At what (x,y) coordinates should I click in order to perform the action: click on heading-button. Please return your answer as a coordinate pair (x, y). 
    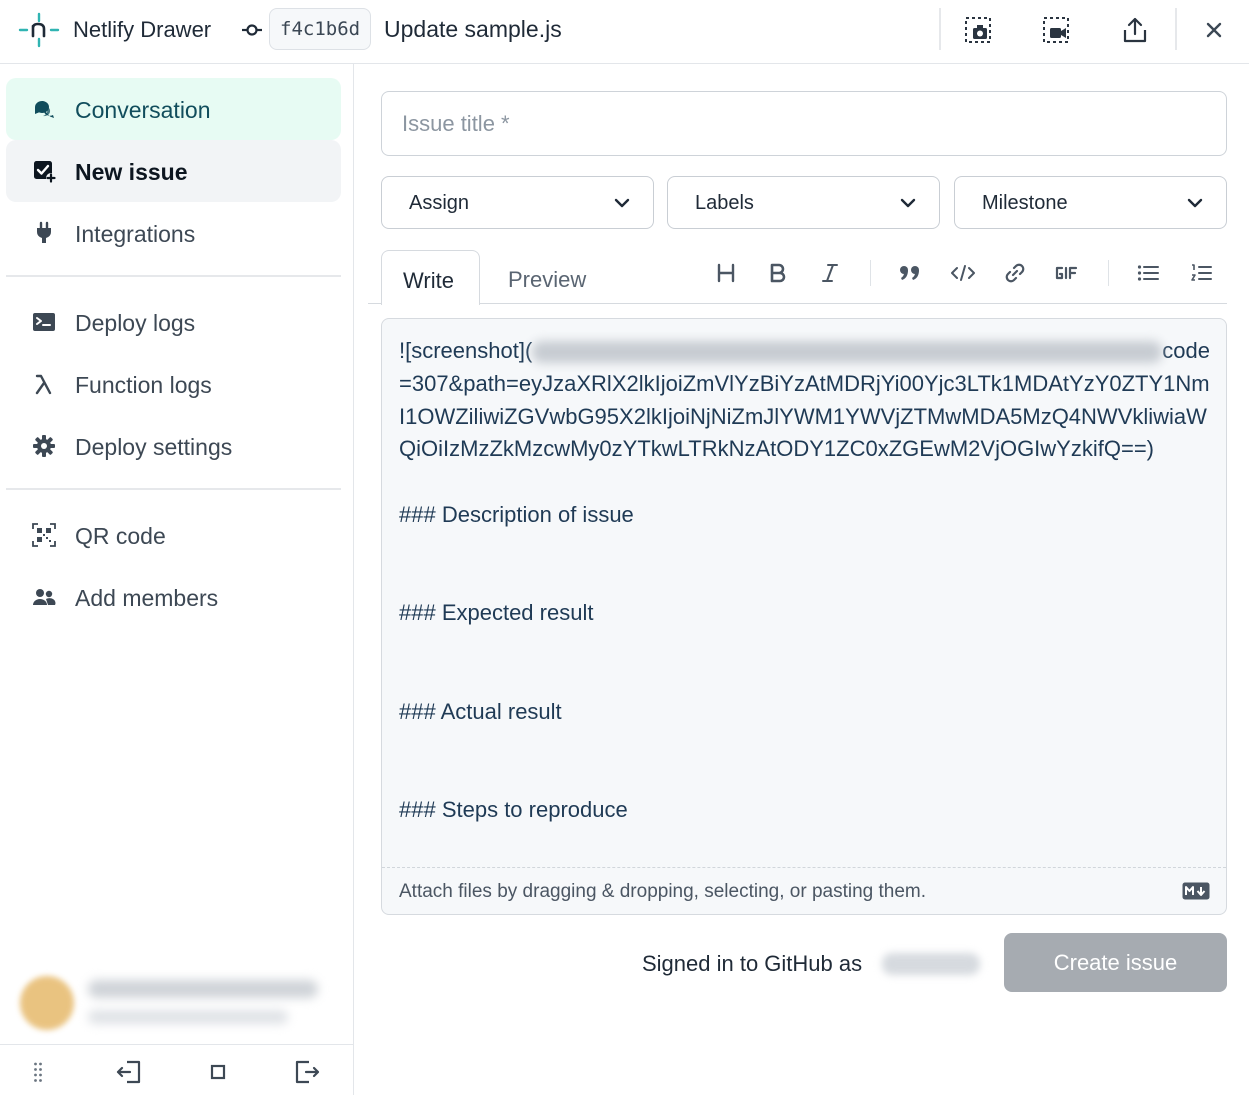
    Looking at the image, I should click on (726, 273).